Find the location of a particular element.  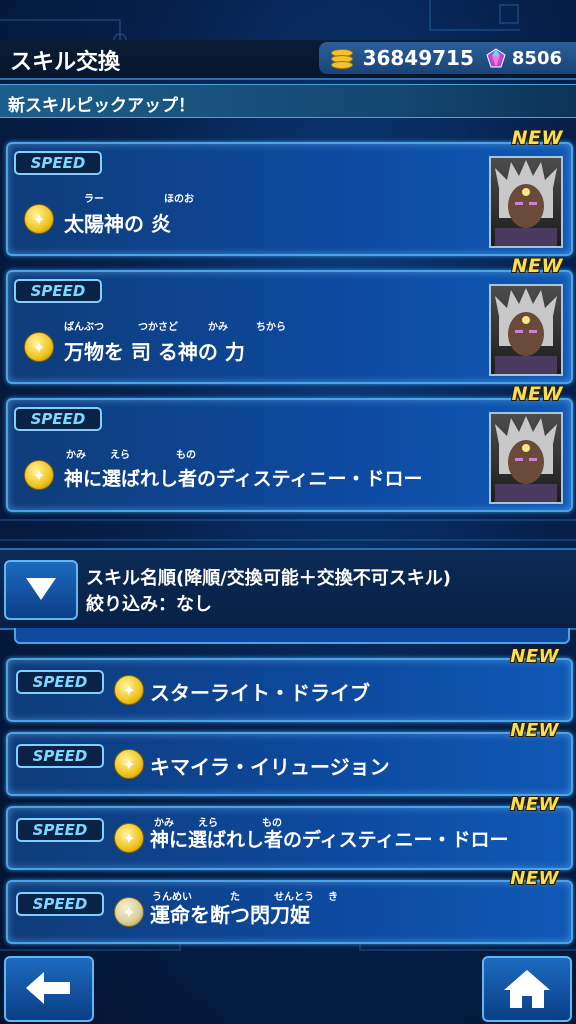

home-button is located at coordinates (527, 989).